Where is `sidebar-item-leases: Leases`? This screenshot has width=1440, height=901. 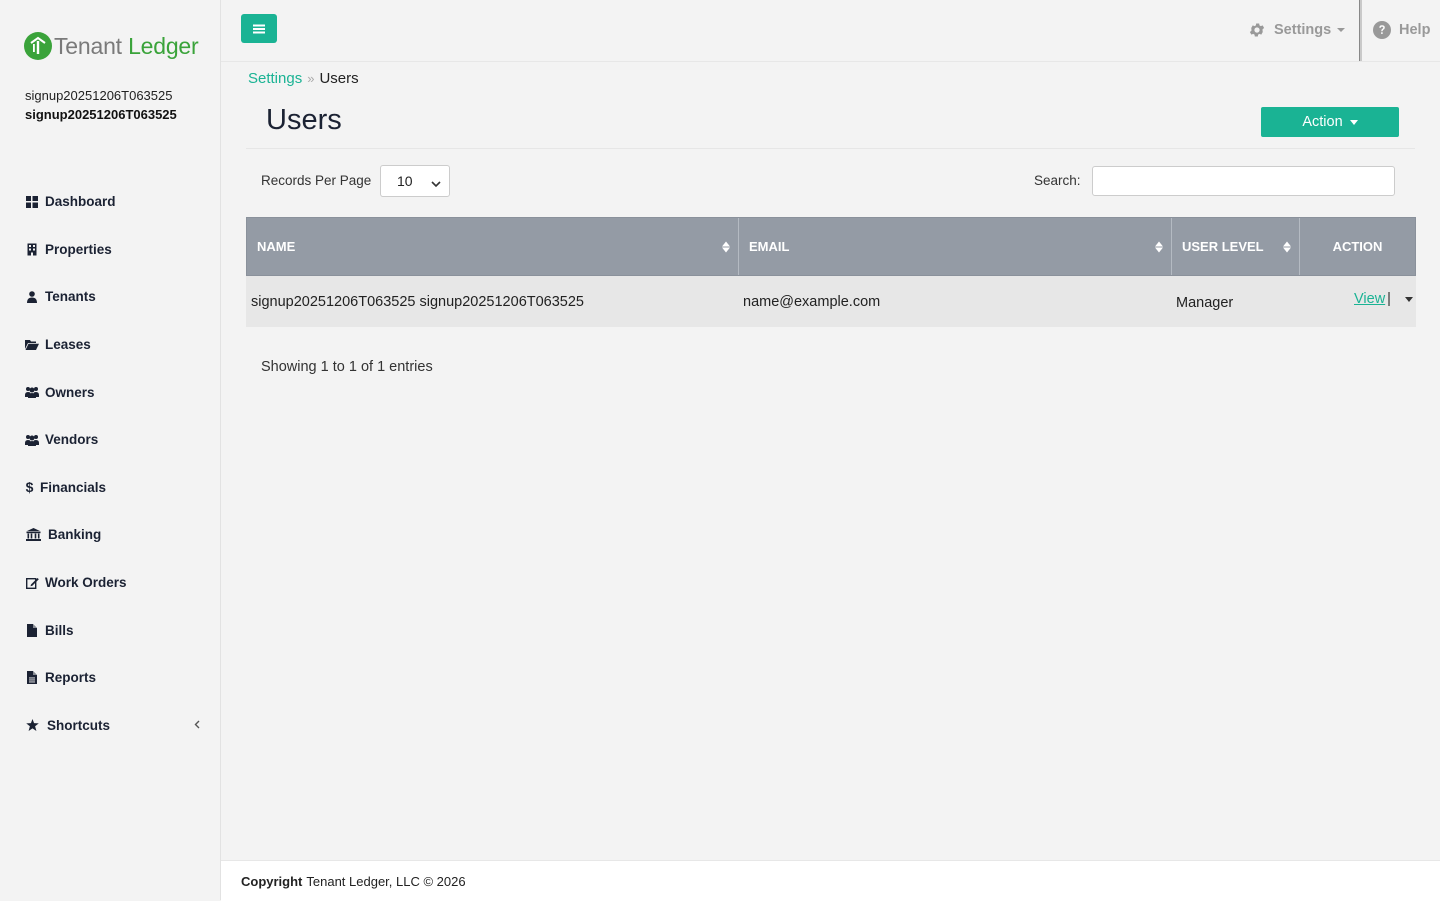
sidebar-item-leases: Leases is located at coordinates (110, 345).